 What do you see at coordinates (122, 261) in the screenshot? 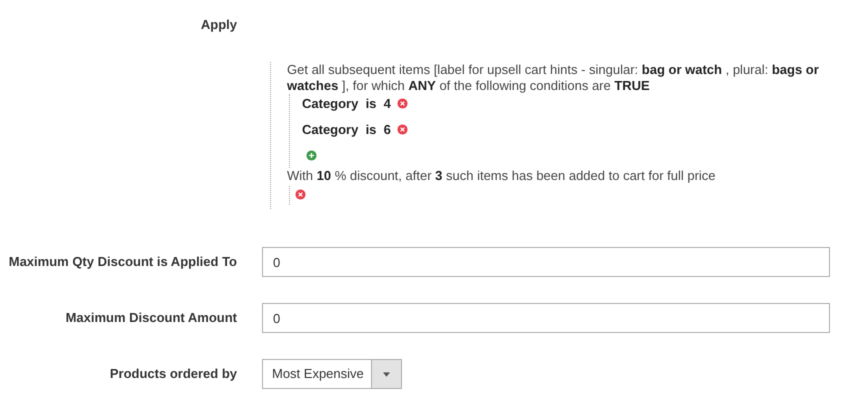
I see `field-label: Maximum Qty Discount is Applied To` at bounding box center [122, 261].